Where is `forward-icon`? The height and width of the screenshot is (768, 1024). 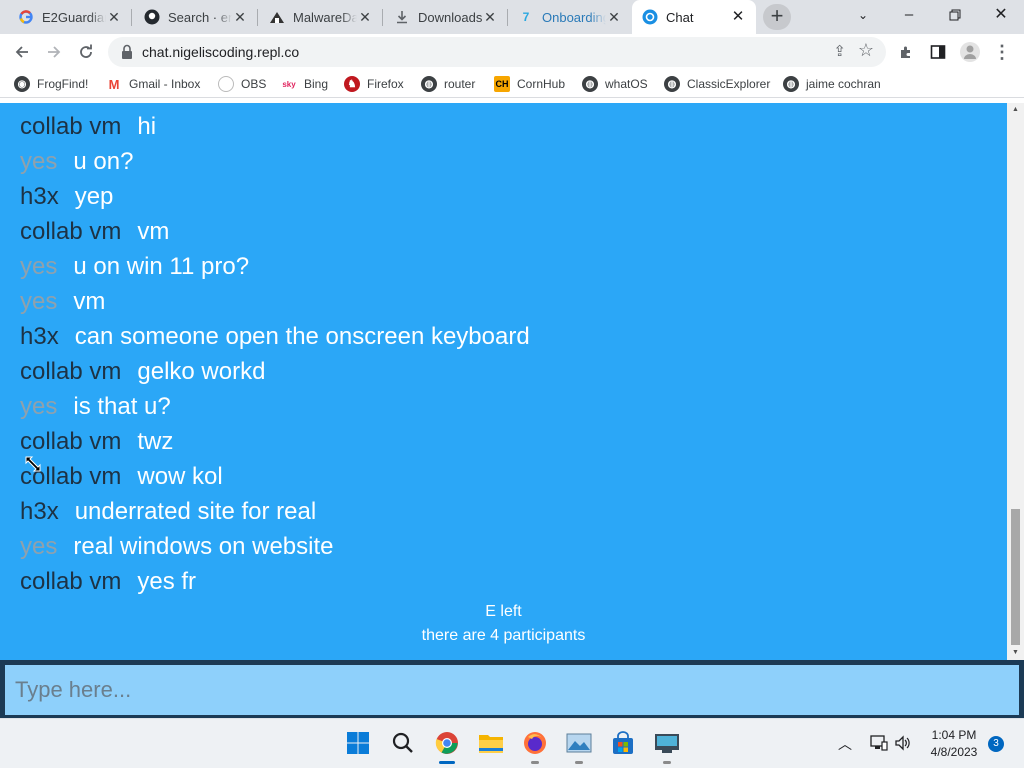 forward-icon is located at coordinates (54, 52).